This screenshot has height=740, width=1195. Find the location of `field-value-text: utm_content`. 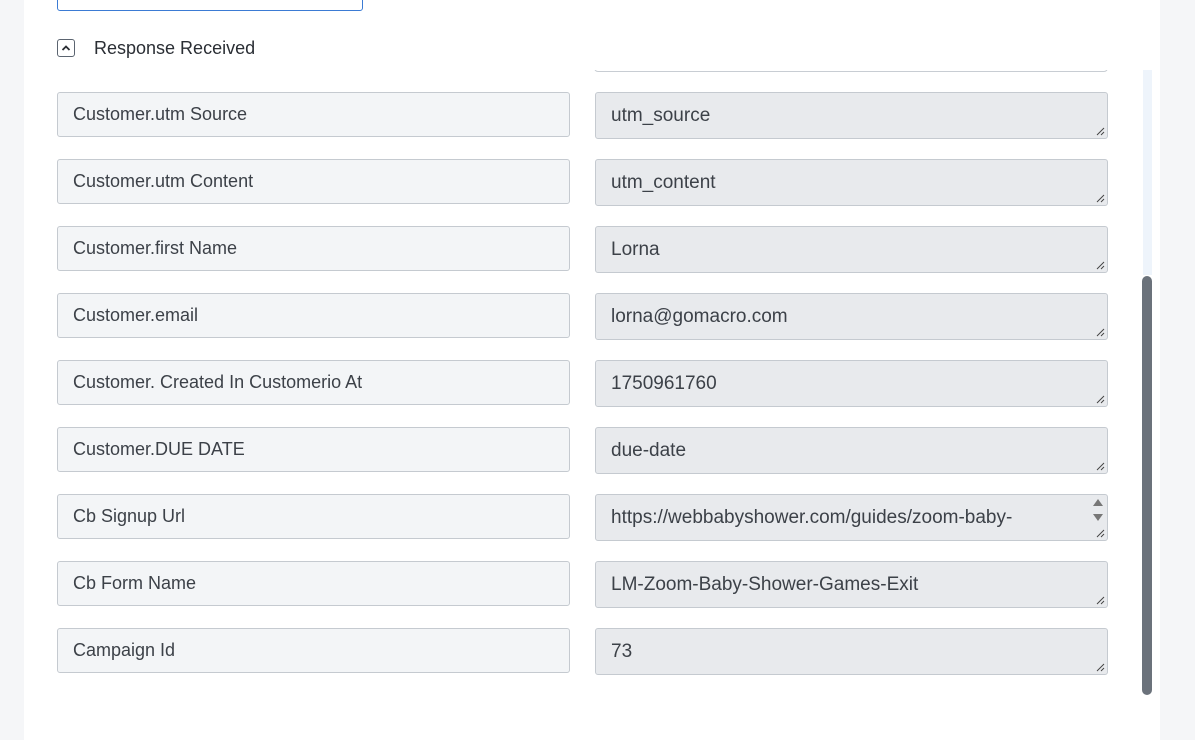

field-value-text: utm_content is located at coordinates (663, 182).